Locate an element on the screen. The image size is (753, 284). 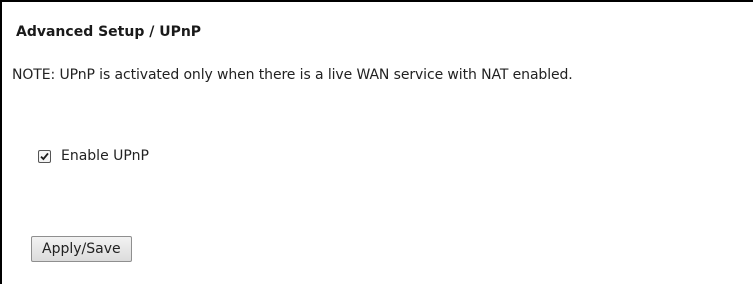
page-title: Advanced Setup / UPnP is located at coordinates (109, 32).